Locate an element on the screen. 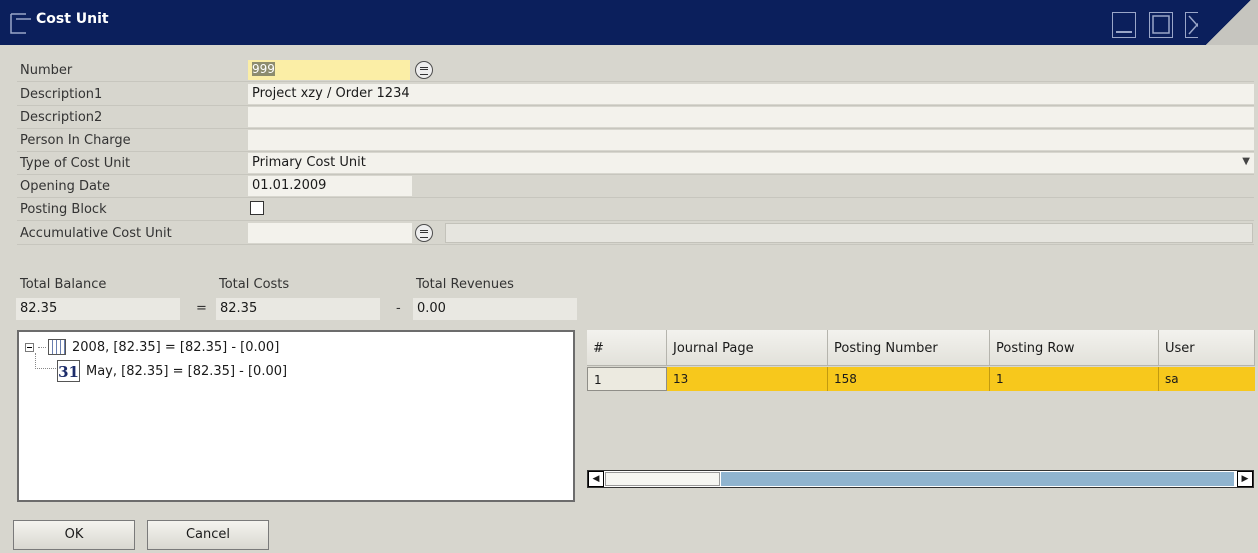 This screenshot has height=553, width=1258. window-title: Cost Unit is located at coordinates (72, 19).